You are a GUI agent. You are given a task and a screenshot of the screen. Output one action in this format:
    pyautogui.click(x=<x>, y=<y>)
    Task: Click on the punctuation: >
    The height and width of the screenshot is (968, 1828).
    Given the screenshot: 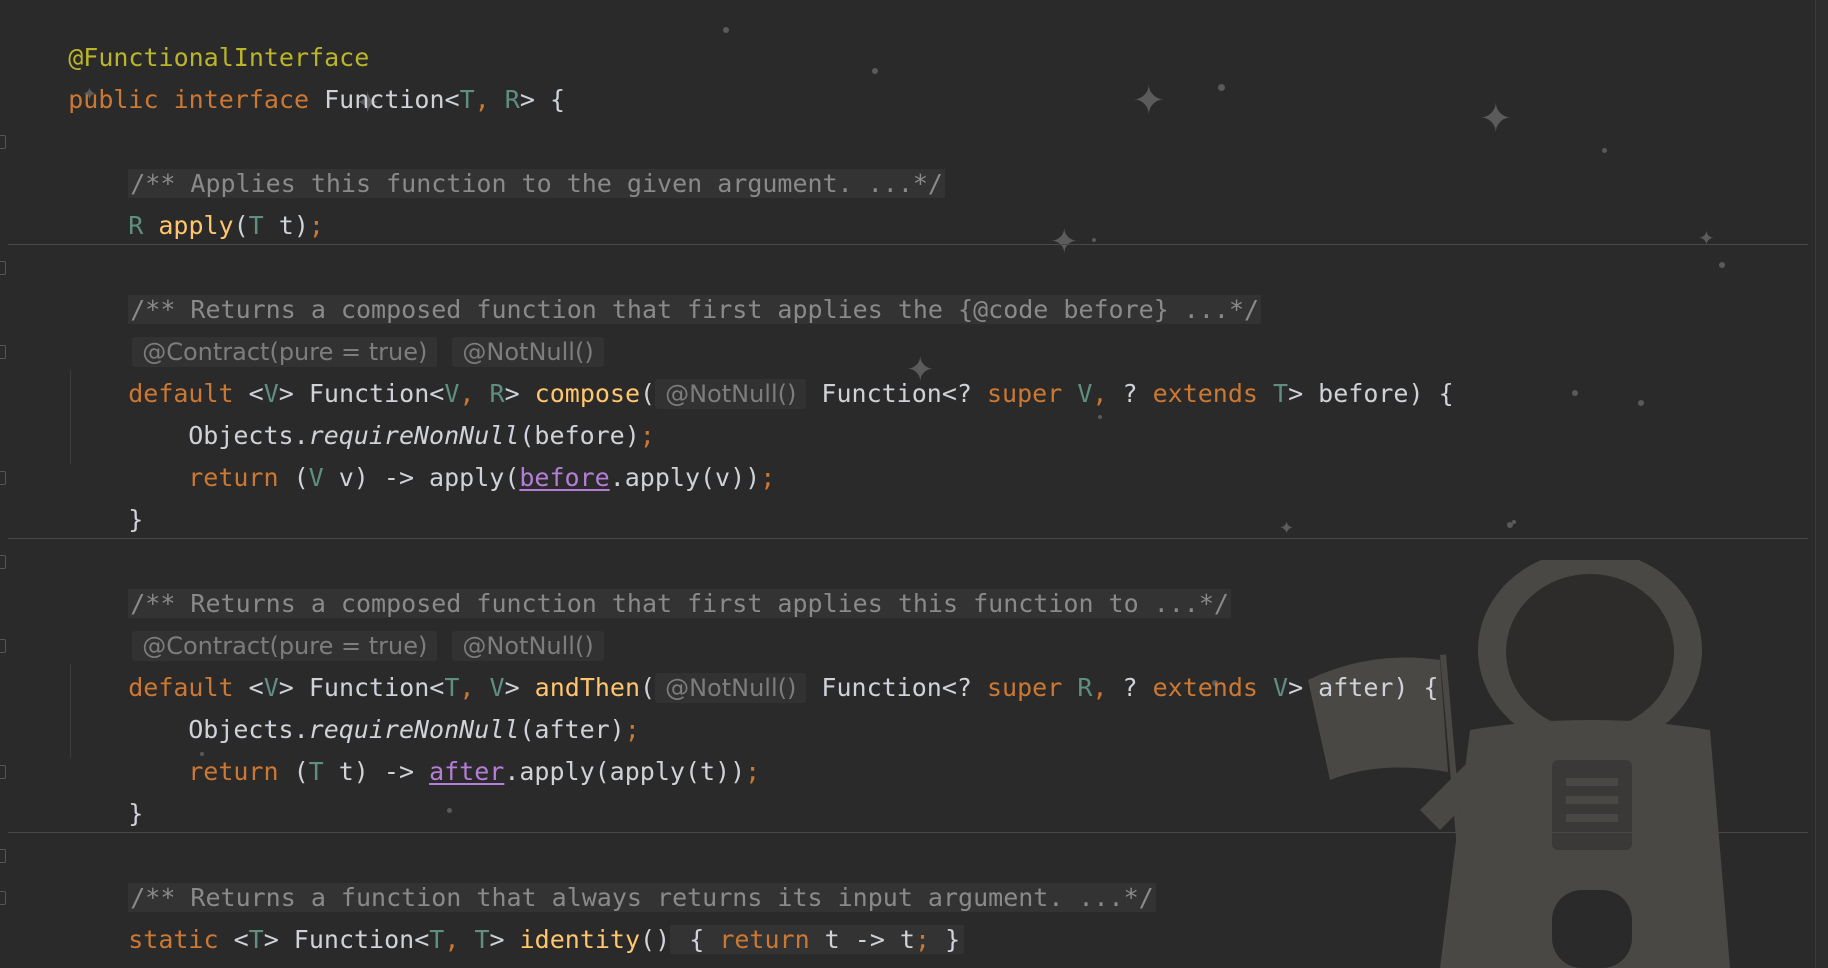 What is the action you would take?
    pyautogui.click(x=527, y=99)
    